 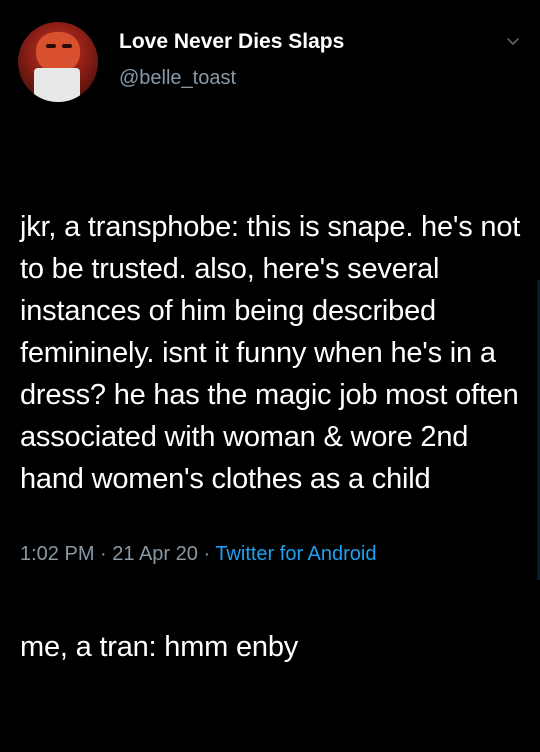 I want to click on avatar-mug, so click(x=57, y=85).